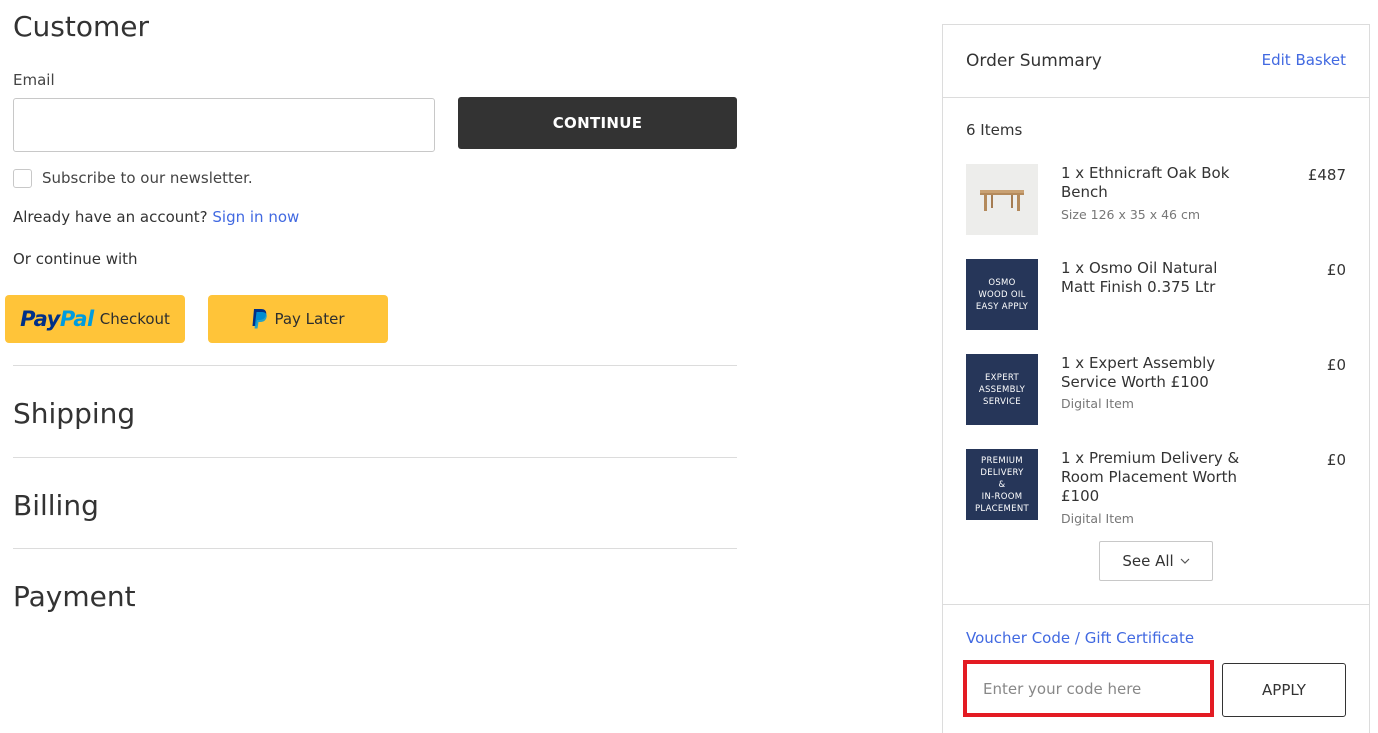 This screenshot has height=733, width=1378. What do you see at coordinates (81, 26) in the screenshot?
I see `customer-heading: Customer` at bounding box center [81, 26].